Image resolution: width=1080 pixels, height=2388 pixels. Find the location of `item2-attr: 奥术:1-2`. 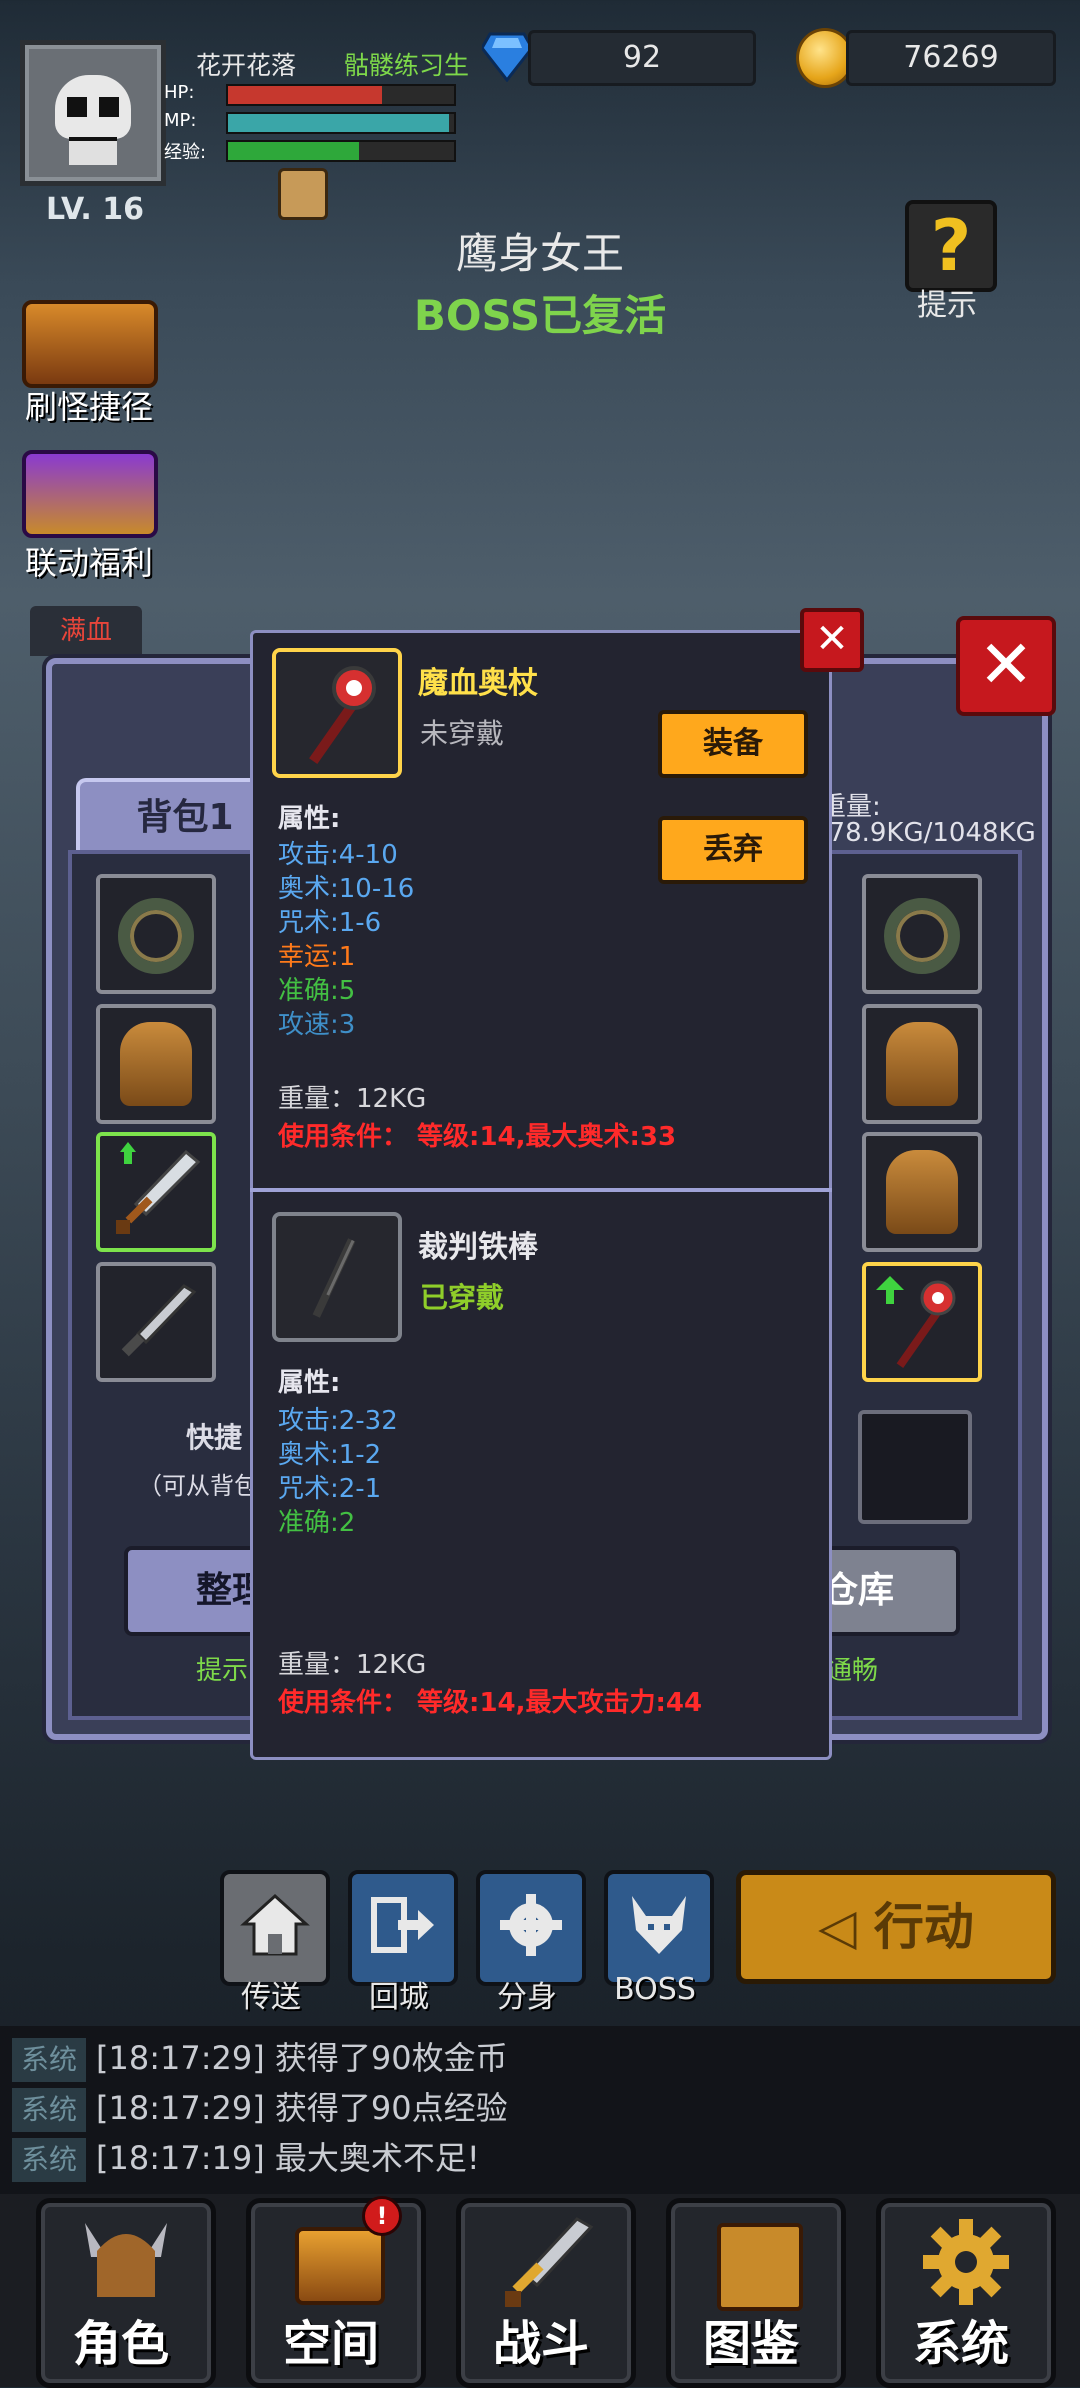

item2-attr: 奥术:1-2 is located at coordinates (330, 1455).